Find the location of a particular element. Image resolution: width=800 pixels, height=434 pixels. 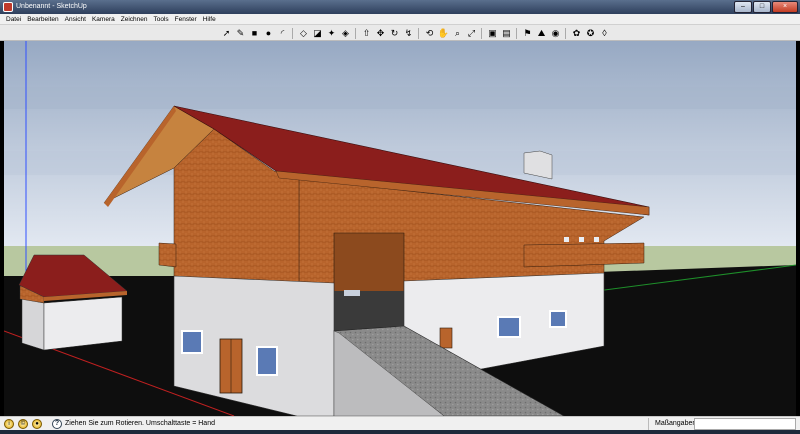

maximize-button: □ is located at coordinates (762, 7).